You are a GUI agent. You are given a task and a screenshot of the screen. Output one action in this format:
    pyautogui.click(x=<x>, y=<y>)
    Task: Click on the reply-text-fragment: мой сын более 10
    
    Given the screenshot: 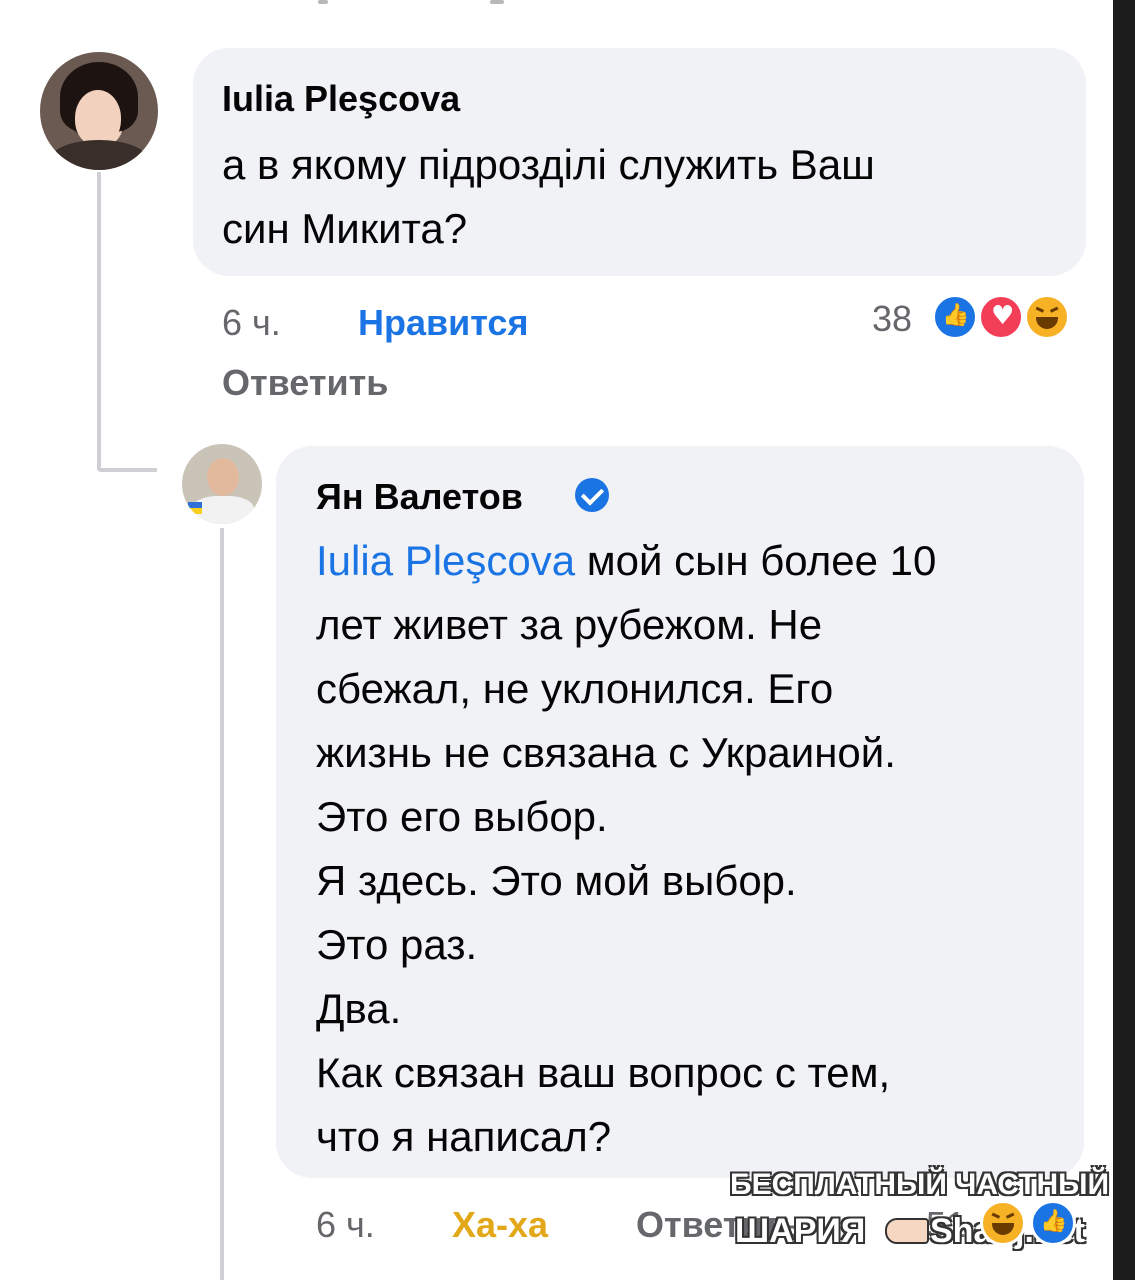 What is the action you would take?
    pyautogui.click(x=756, y=560)
    